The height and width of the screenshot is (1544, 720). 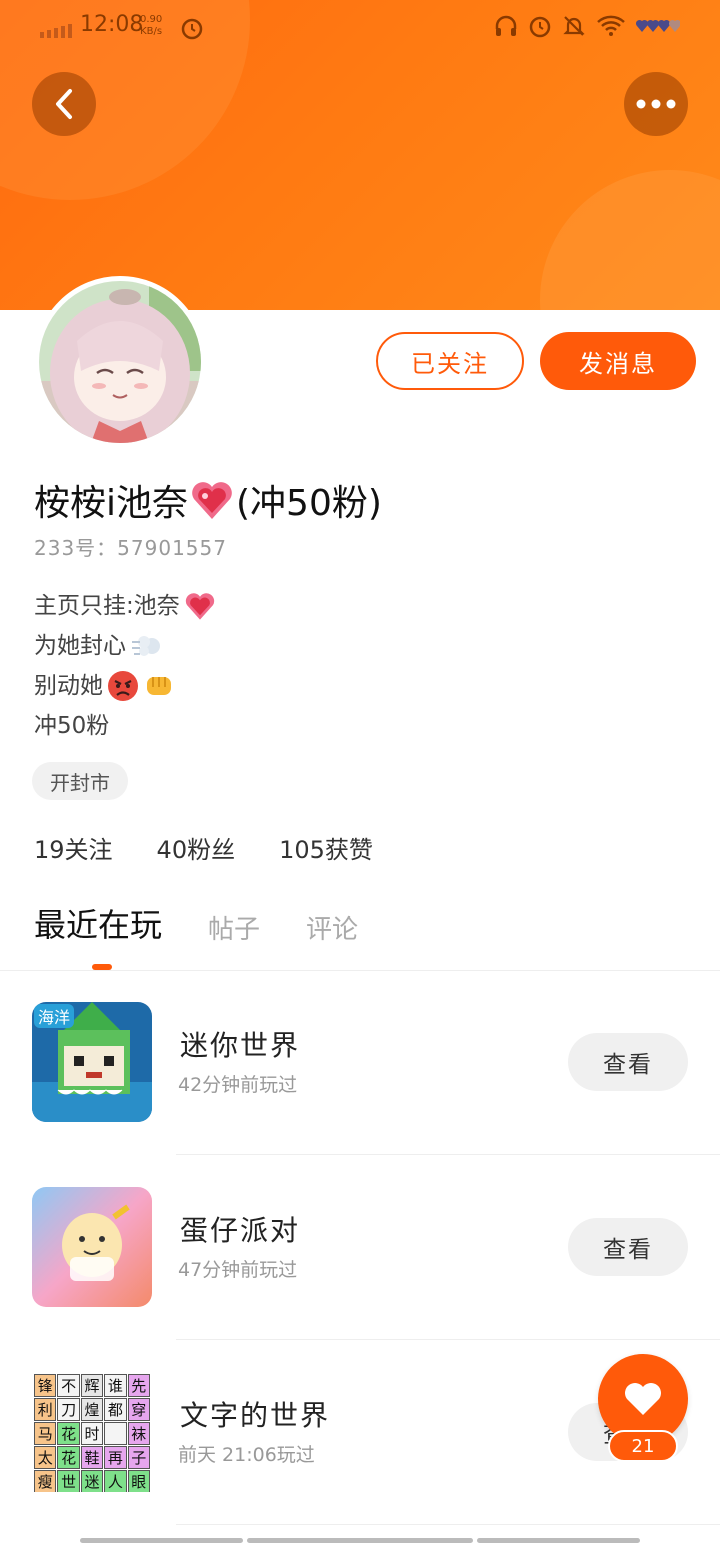 I want to click on fist-icon, so click(x=159, y=686).